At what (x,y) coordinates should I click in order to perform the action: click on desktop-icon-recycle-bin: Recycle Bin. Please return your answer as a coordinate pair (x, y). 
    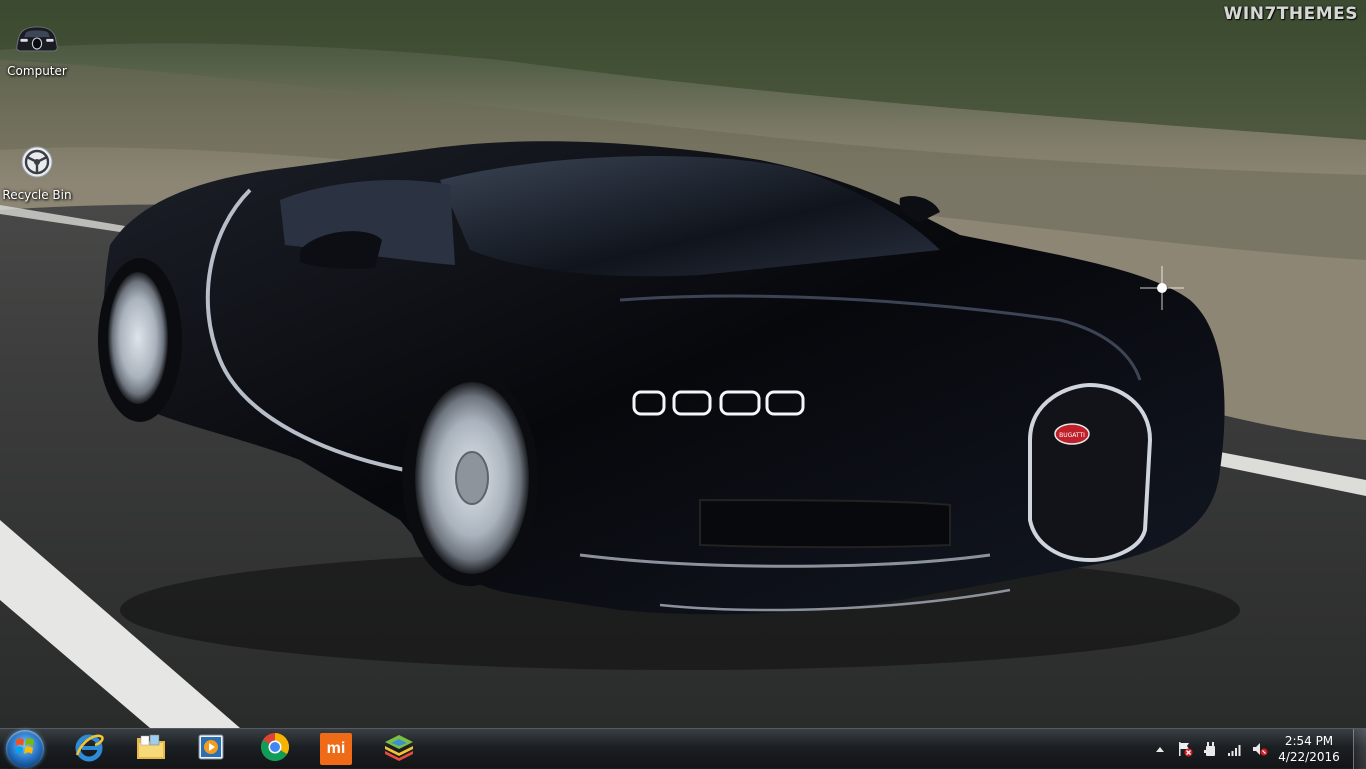
    Looking at the image, I should click on (37, 170).